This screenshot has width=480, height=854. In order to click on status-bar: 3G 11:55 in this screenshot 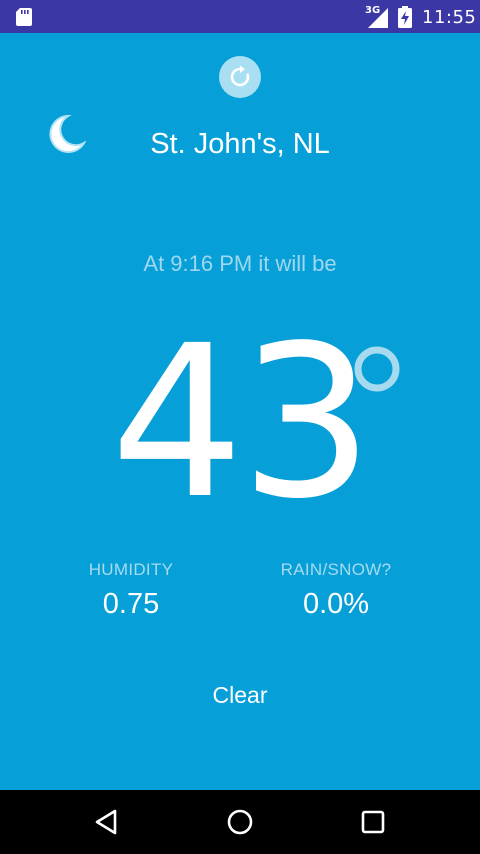, I will do `click(240, 16)`.